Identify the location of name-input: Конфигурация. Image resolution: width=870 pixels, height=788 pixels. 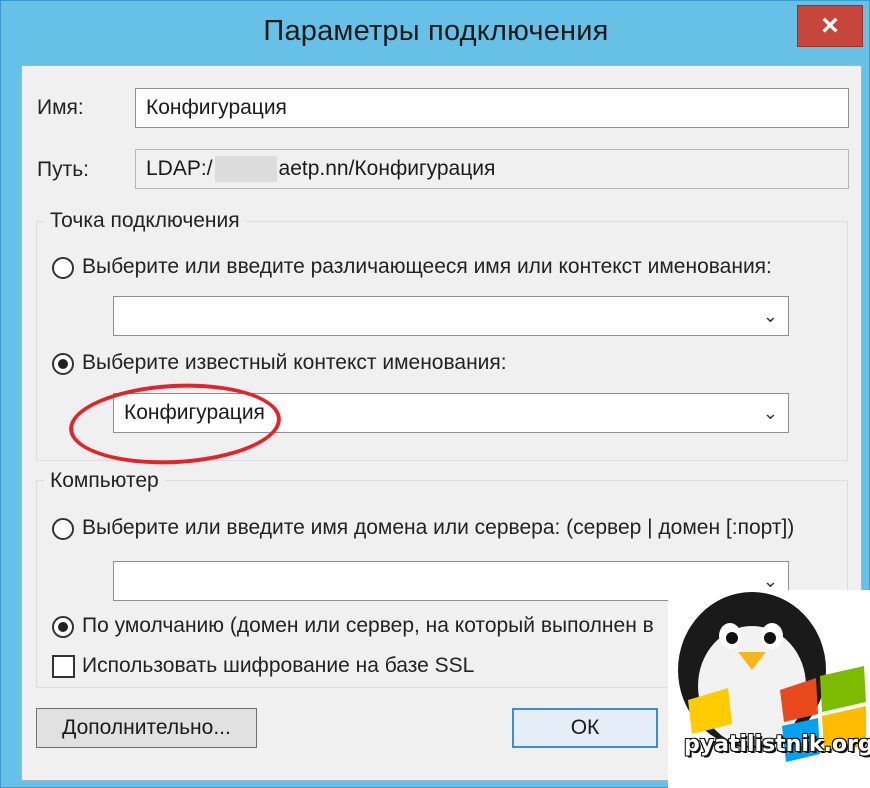
(492, 108).